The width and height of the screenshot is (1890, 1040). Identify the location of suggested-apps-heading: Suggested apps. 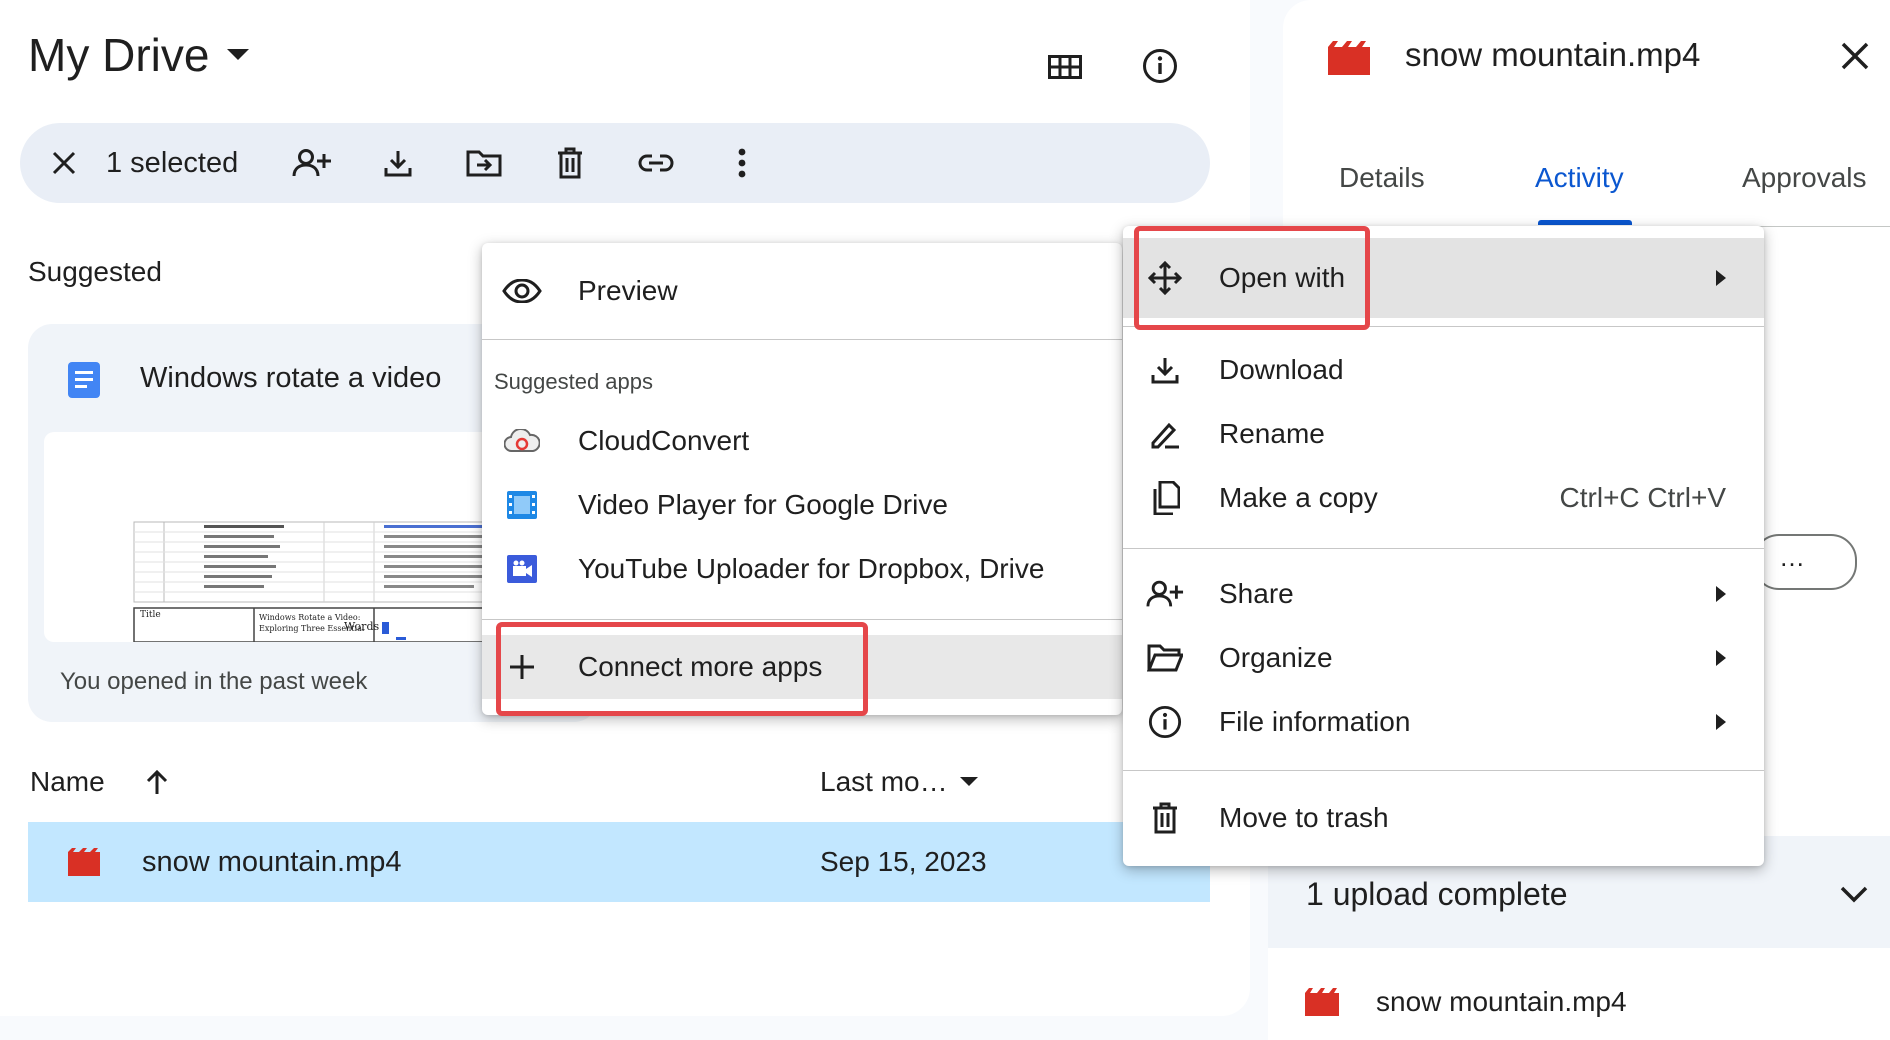
(574, 381).